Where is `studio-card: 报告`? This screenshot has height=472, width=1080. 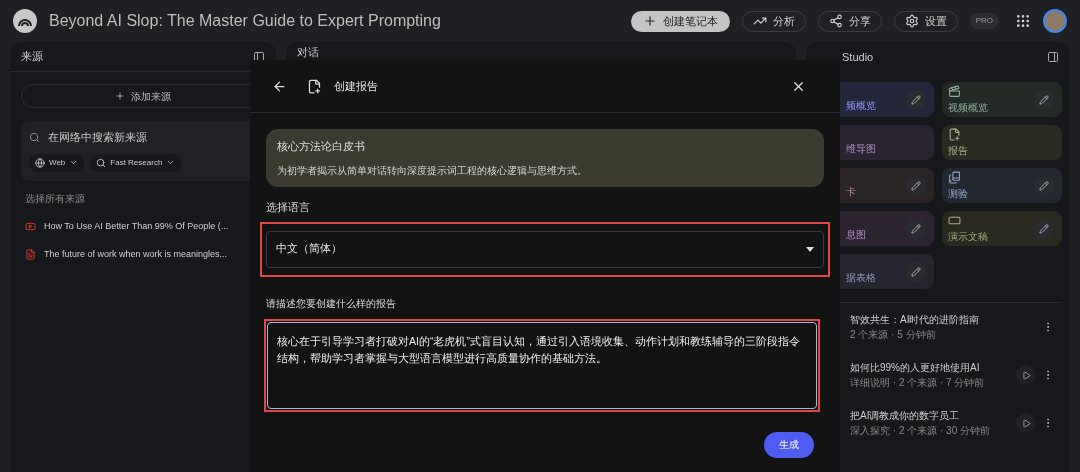 studio-card: 报告 is located at coordinates (1002, 142).